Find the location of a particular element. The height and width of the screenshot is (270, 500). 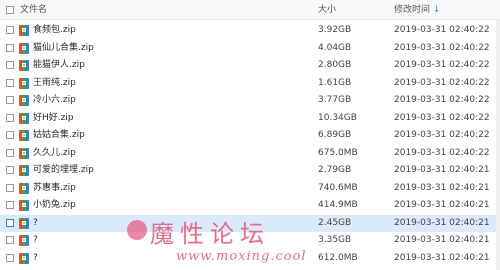

file-name: 冷小六.zip is located at coordinates (54, 100).